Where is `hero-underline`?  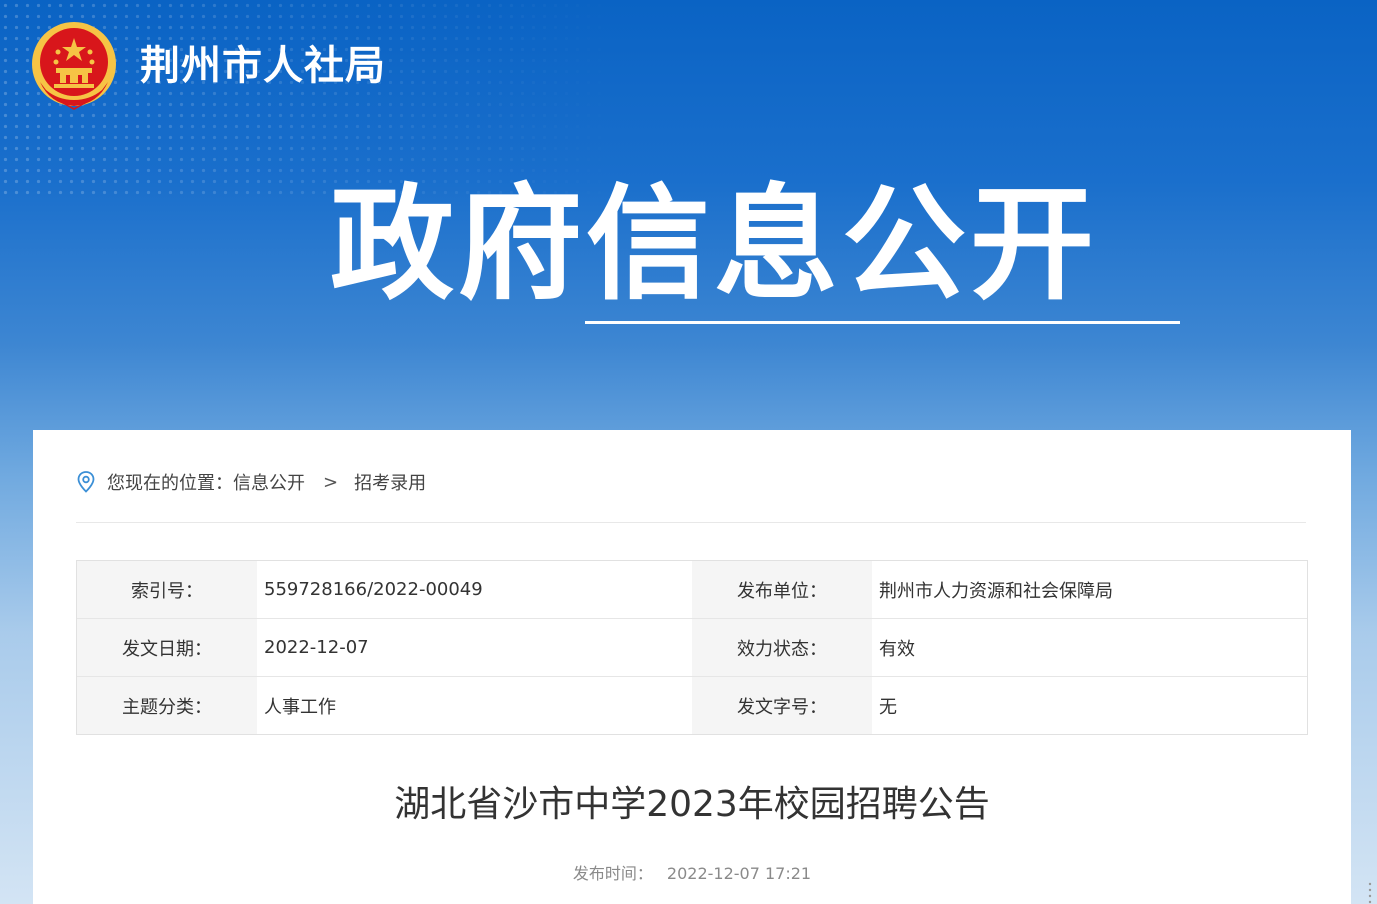
hero-underline is located at coordinates (882, 322).